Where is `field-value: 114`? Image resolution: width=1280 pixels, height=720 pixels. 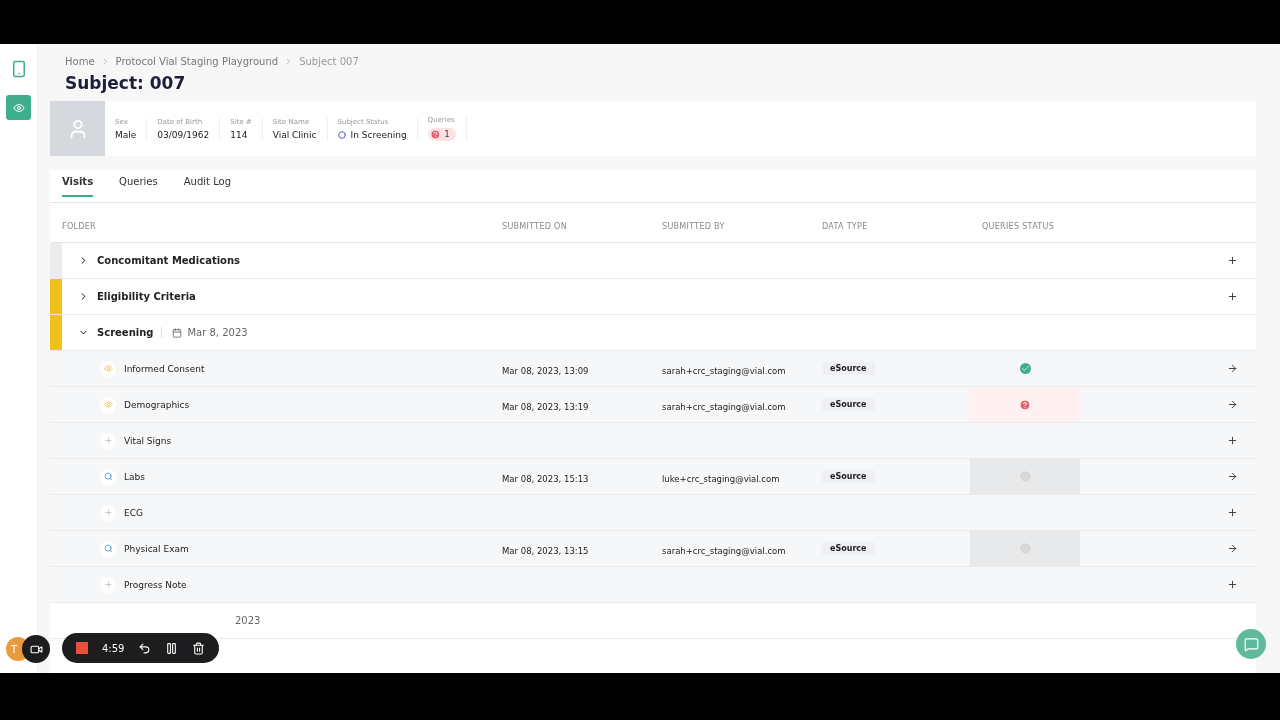
field-value: 114 is located at coordinates (239, 134).